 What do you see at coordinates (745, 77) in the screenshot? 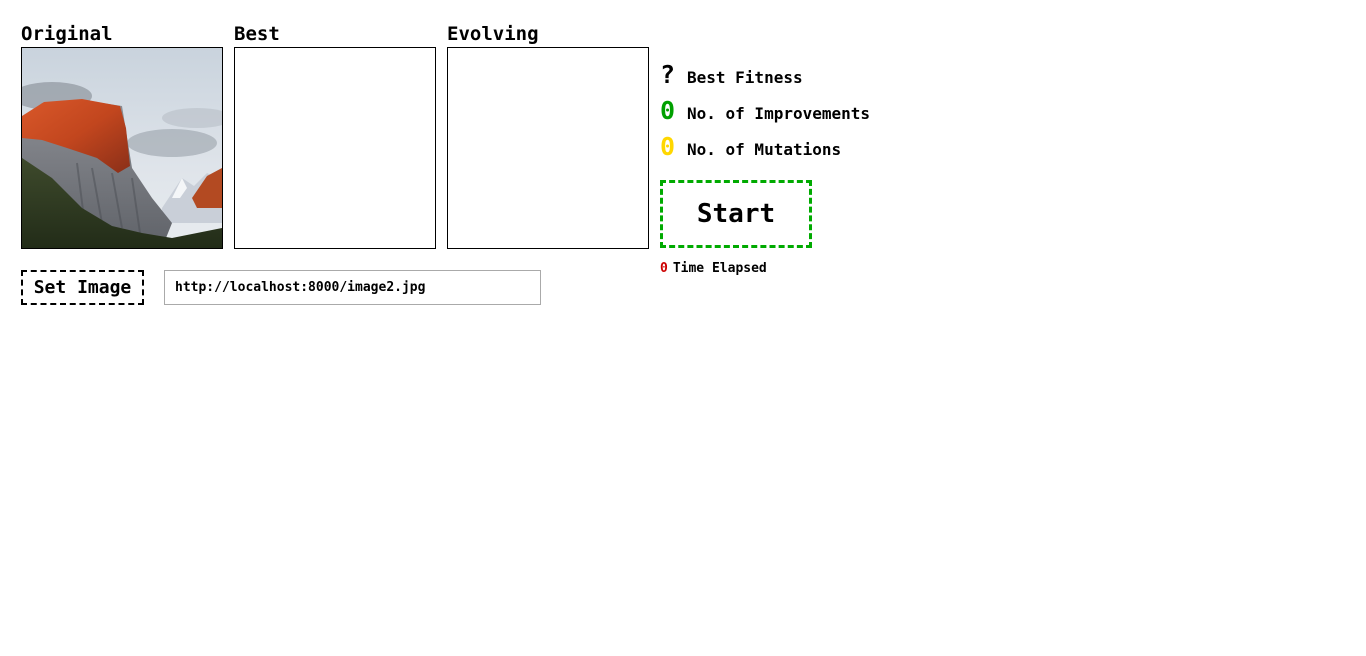
I see `best-fitness-label: Best Fitness` at bounding box center [745, 77].